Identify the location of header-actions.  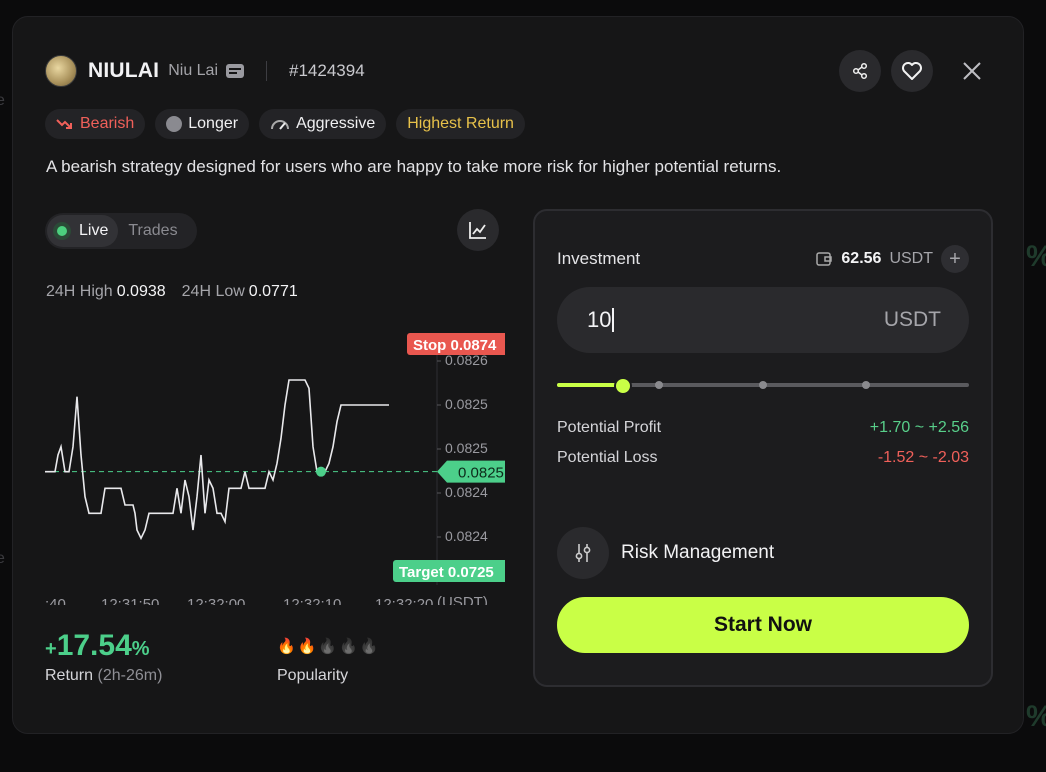
(916, 71).